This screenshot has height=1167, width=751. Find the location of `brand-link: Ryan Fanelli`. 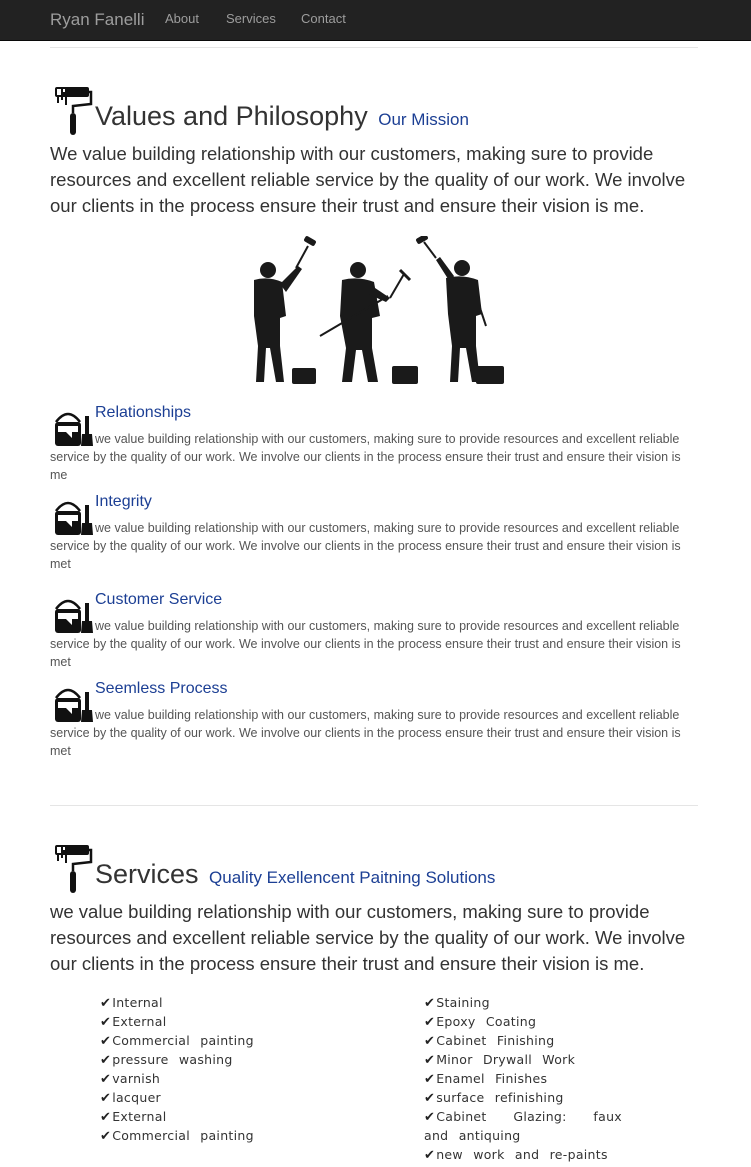

brand-link: Ryan Fanelli is located at coordinates (97, 20).